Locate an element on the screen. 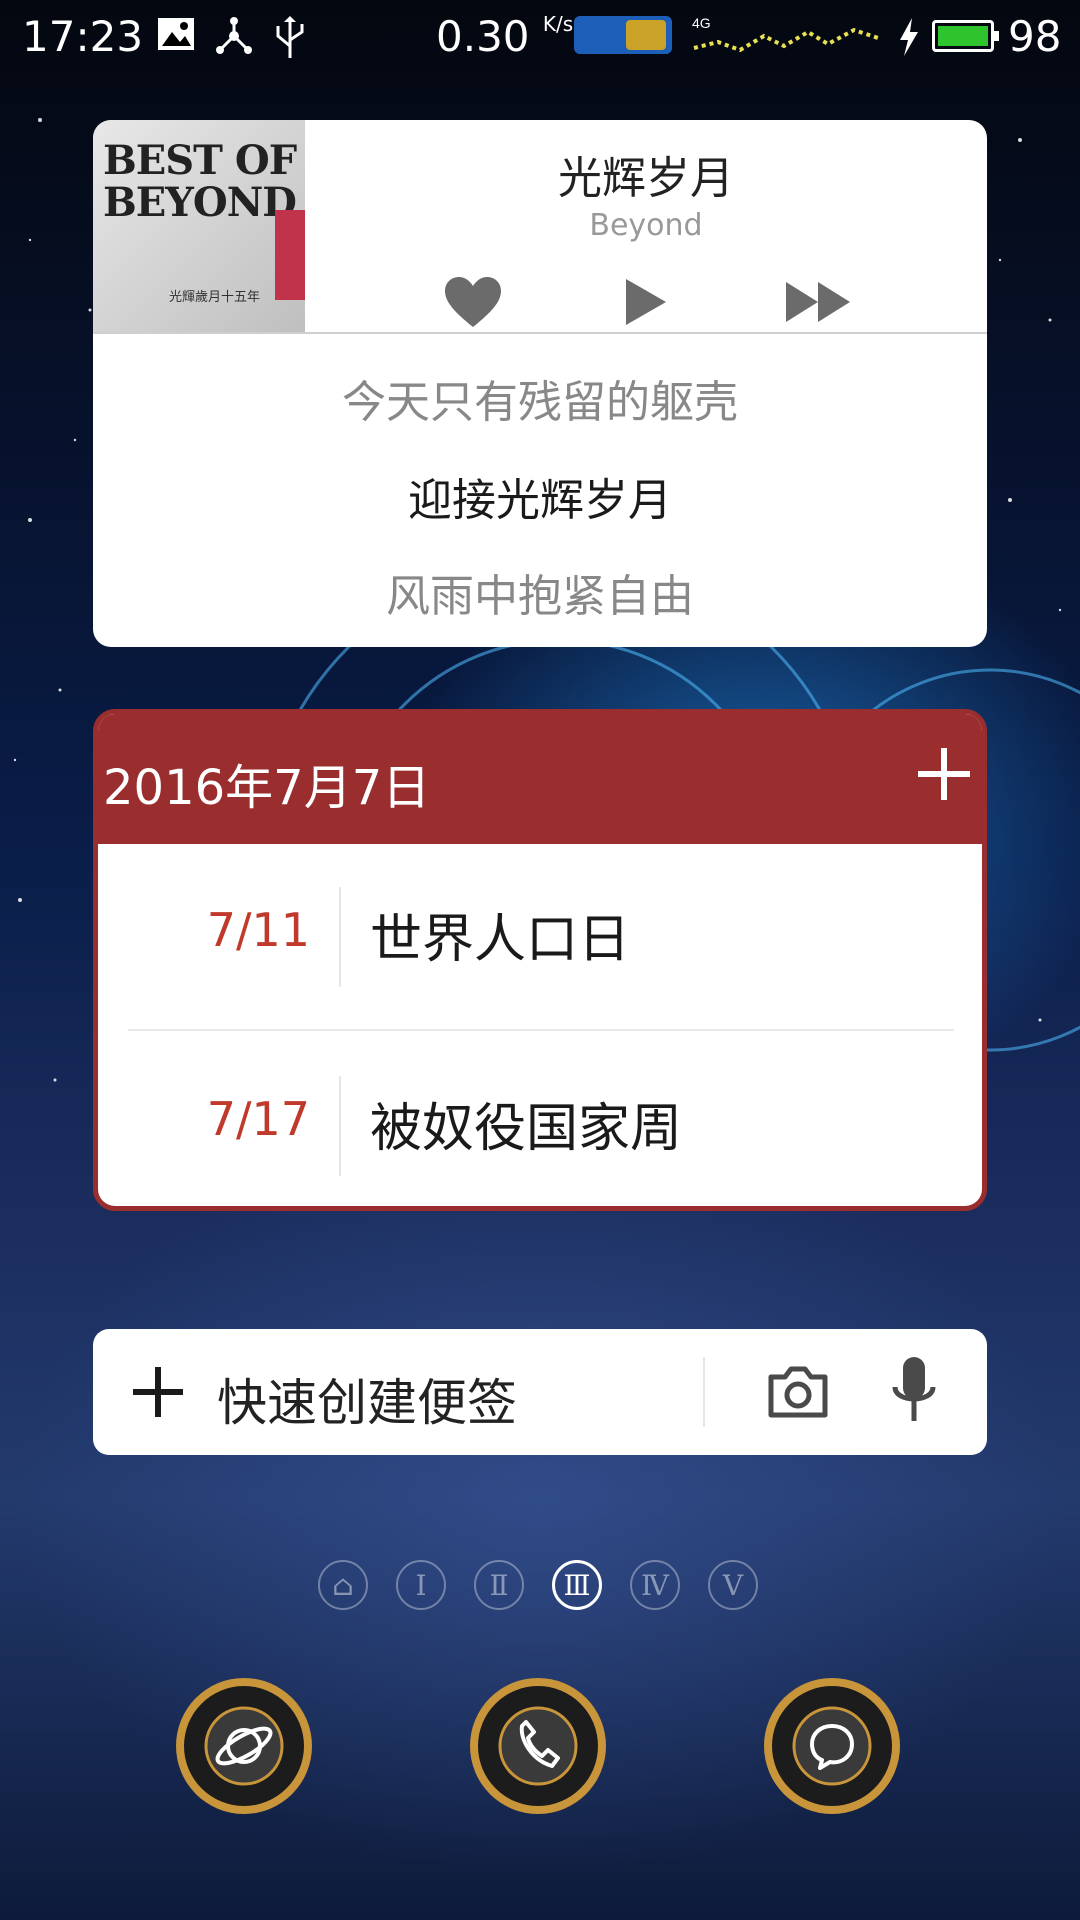 The width and height of the screenshot is (1080, 1920). song-artist: Beyond is located at coordinates (646, 225).